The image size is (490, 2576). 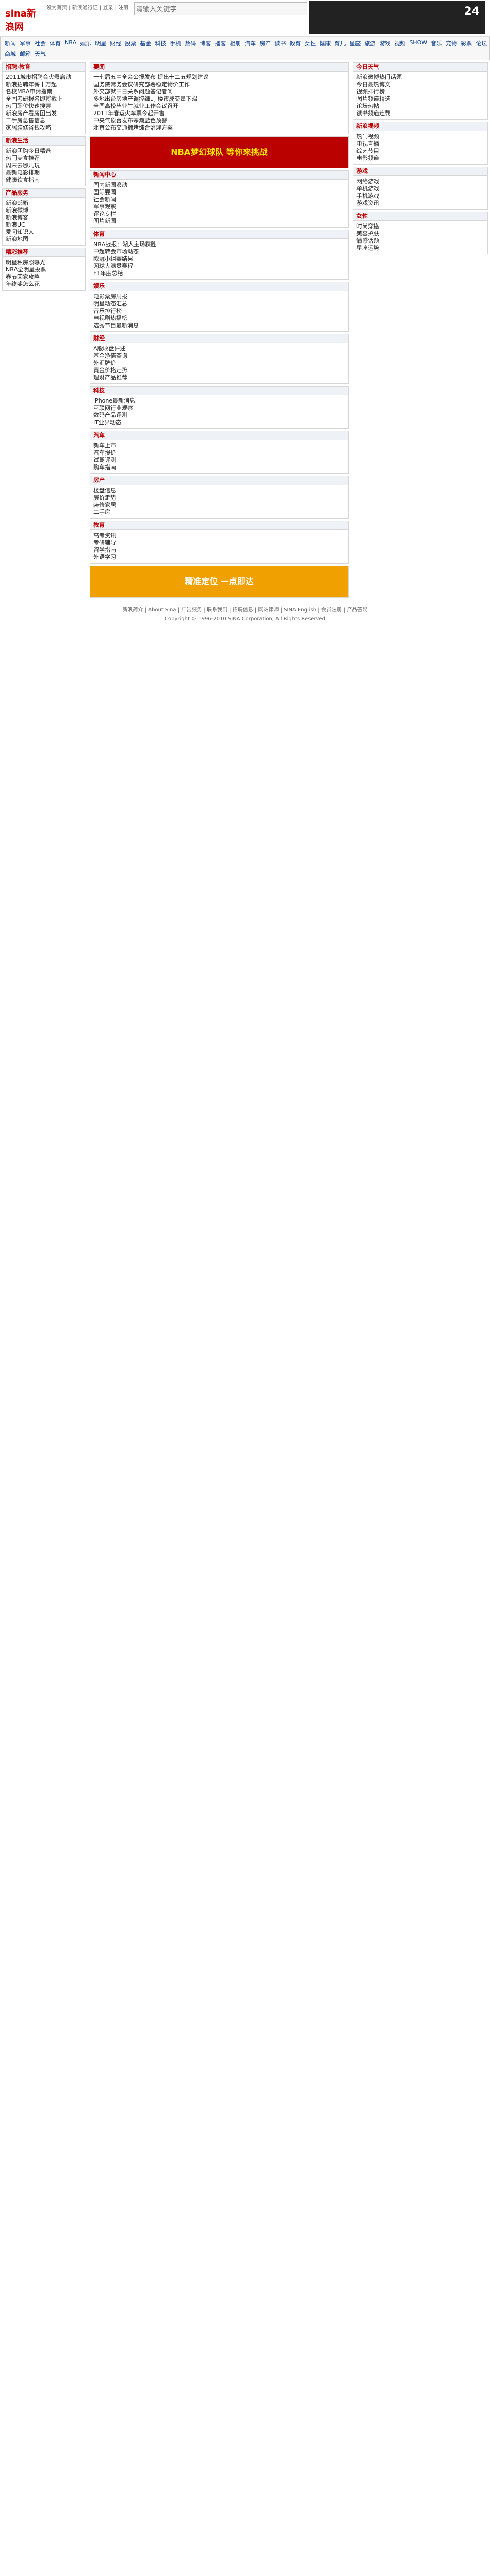 What do you see at coordinates (331, 610) in the screenshot?
I see `footer-link: 会员注册` at bounding box center [331, 610].